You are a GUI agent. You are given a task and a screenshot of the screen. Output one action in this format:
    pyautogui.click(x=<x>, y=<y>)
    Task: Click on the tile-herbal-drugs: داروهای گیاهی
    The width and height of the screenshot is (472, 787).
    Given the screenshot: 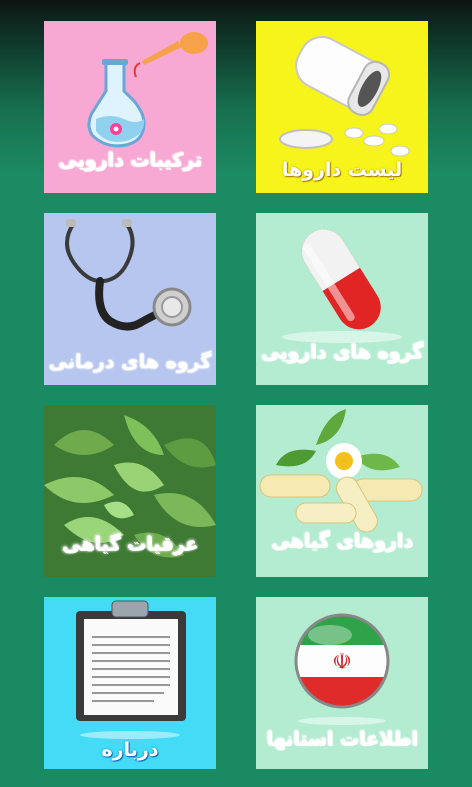 What is the action you would take?
    pyautogui.click(x=342, y=491)
    